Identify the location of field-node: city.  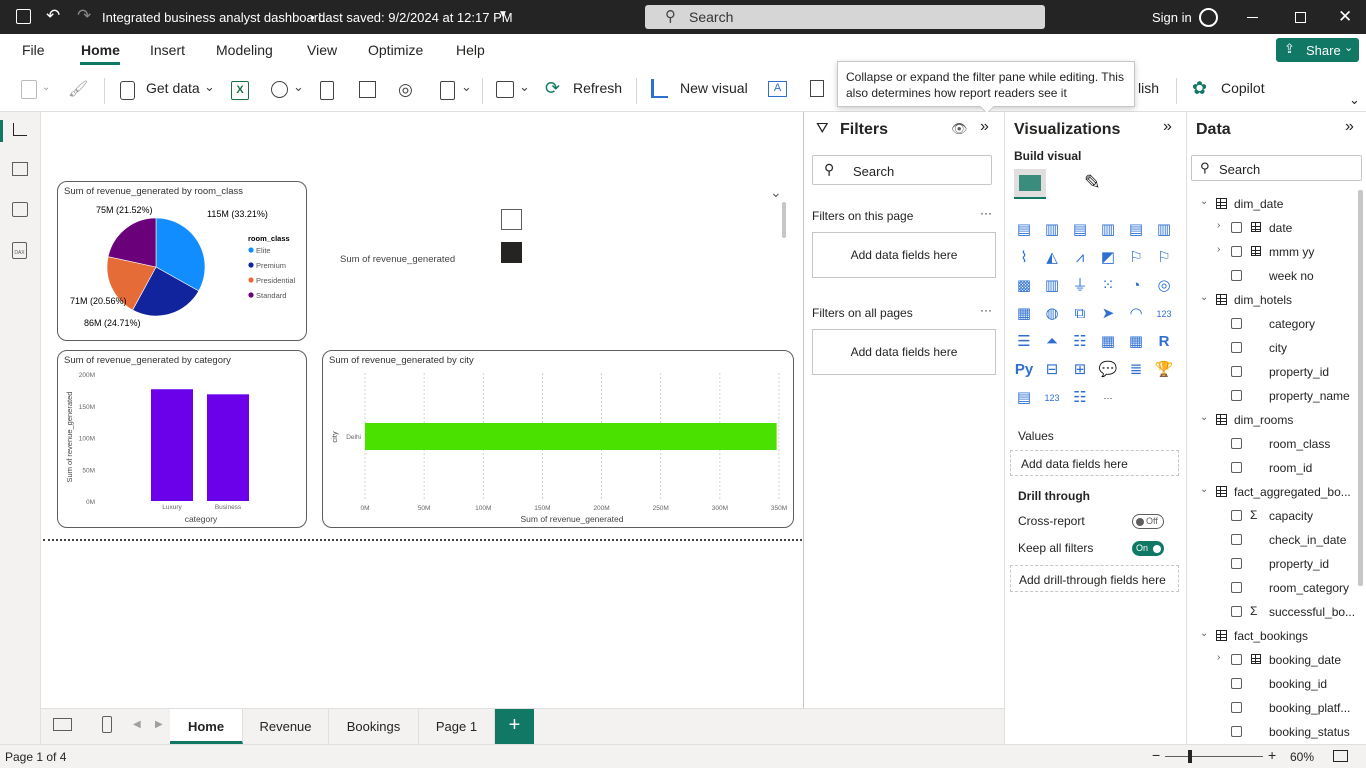
(1272, 347).